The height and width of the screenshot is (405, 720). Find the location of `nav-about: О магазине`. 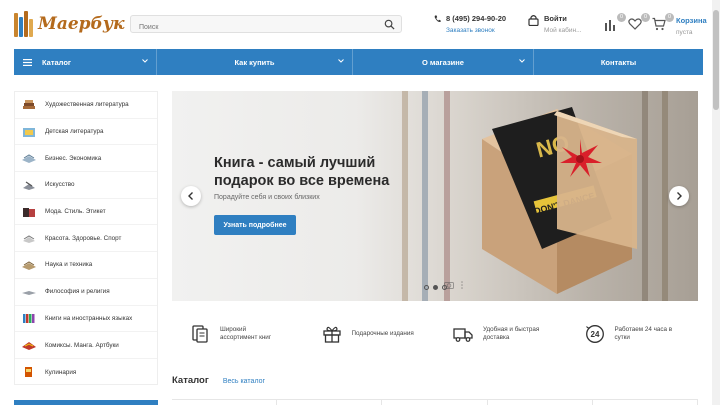

nav-about: О магазине is located at coordinates (443, 62).